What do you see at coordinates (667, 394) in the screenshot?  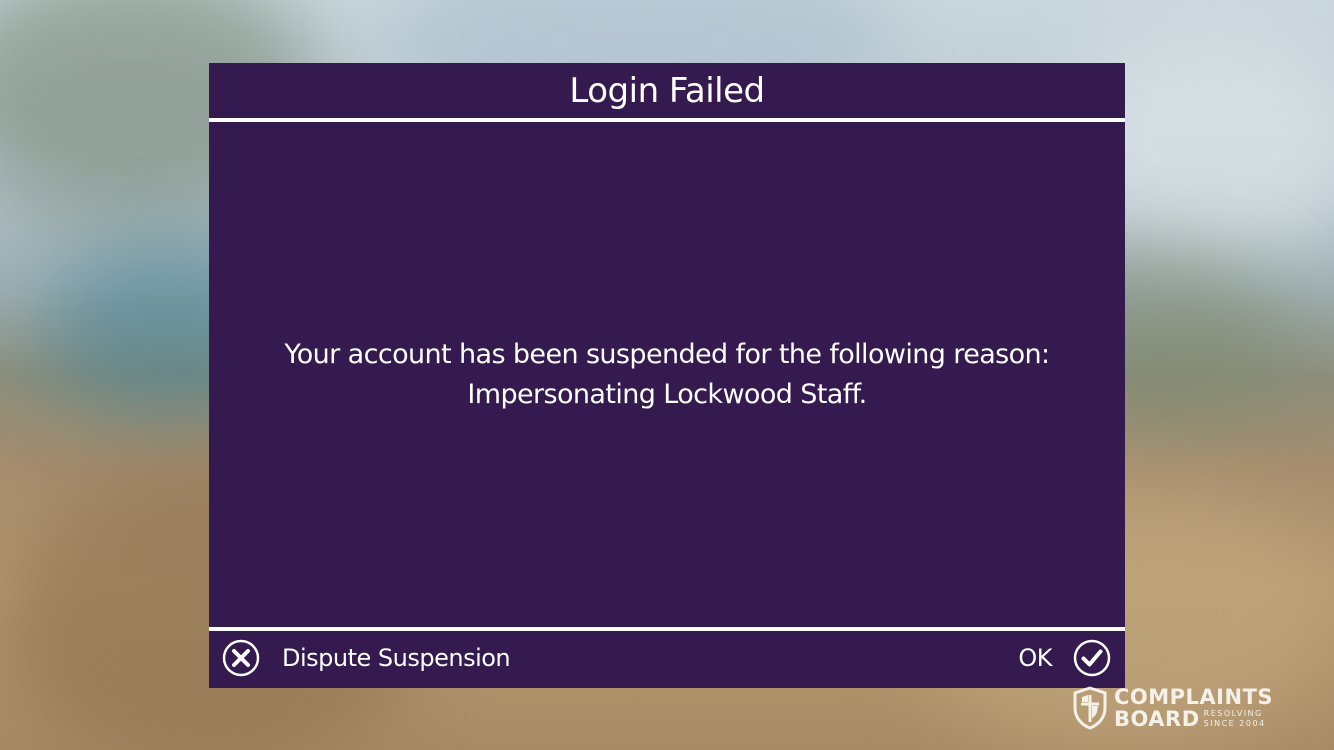 I see `message-line-2: Impersonating Lockwood Staff.` at bounding box center [667, 394].